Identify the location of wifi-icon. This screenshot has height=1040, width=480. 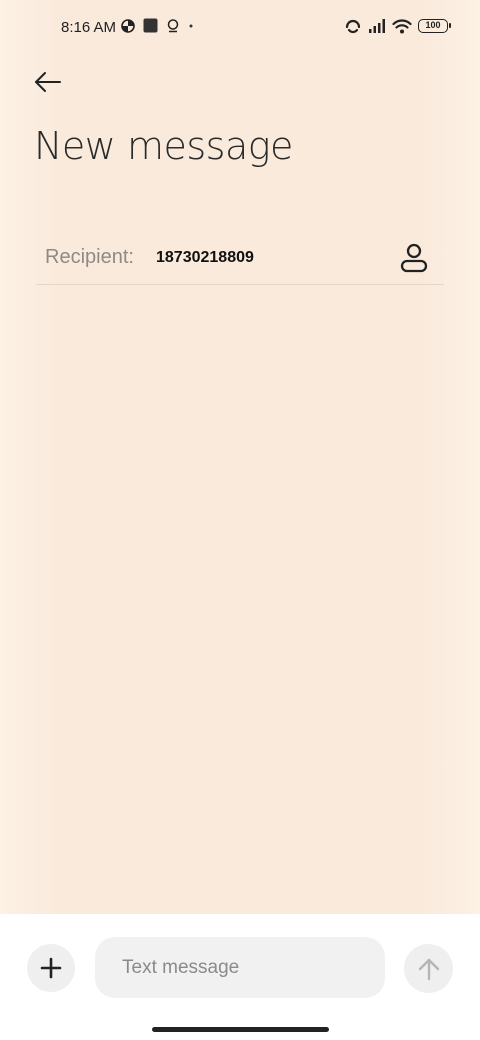
(402, 26).